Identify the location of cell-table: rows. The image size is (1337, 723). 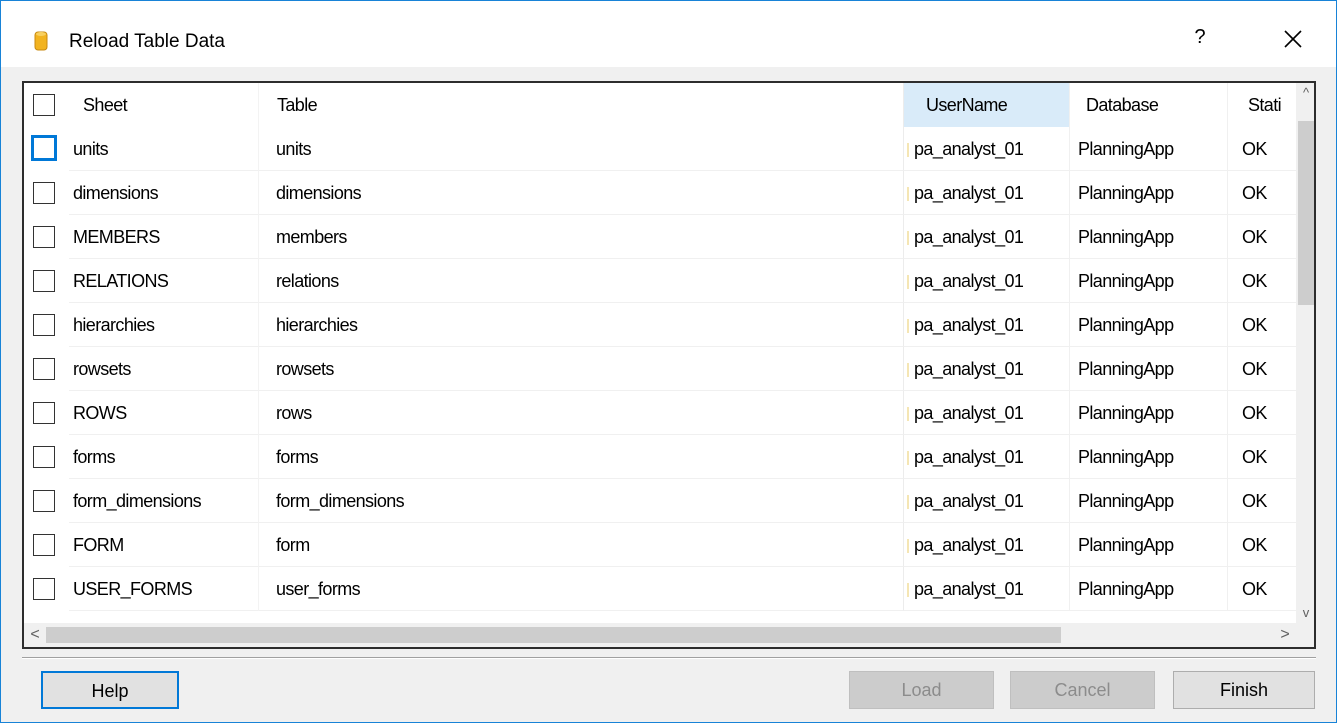
(581, 413).